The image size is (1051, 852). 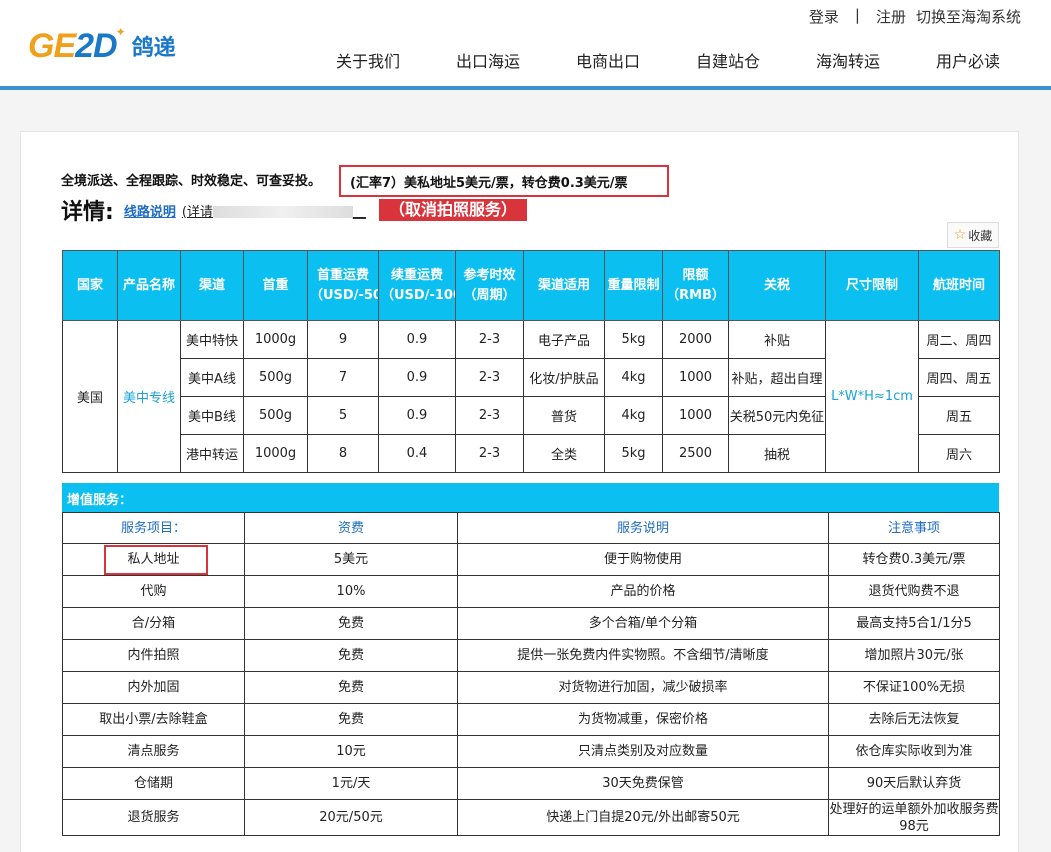 What do you see at coordinates (695, 453) in the screenshot?
I see `table-cell: 2500` at bounding box center [695, 453].